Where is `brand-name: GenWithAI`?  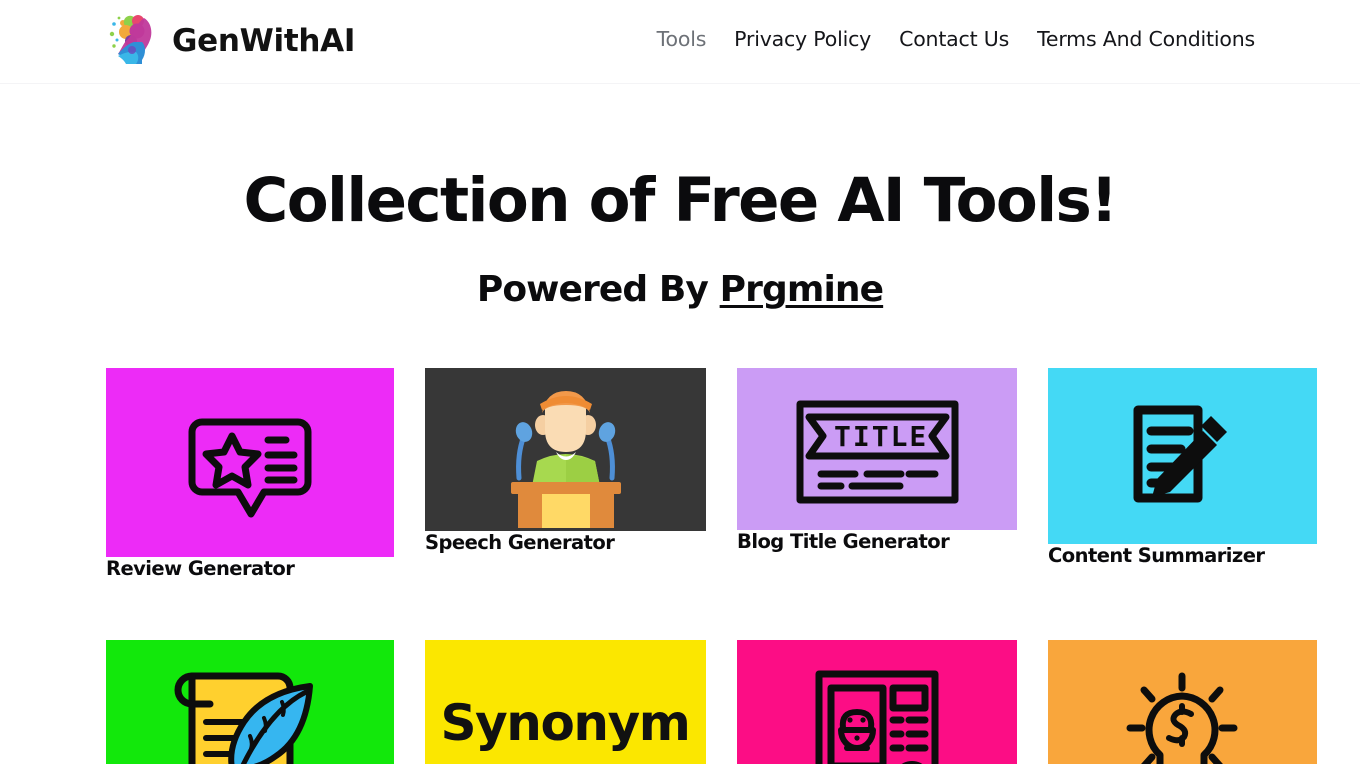
brand-name: GenWithAI is located at coordinates (264, 40).